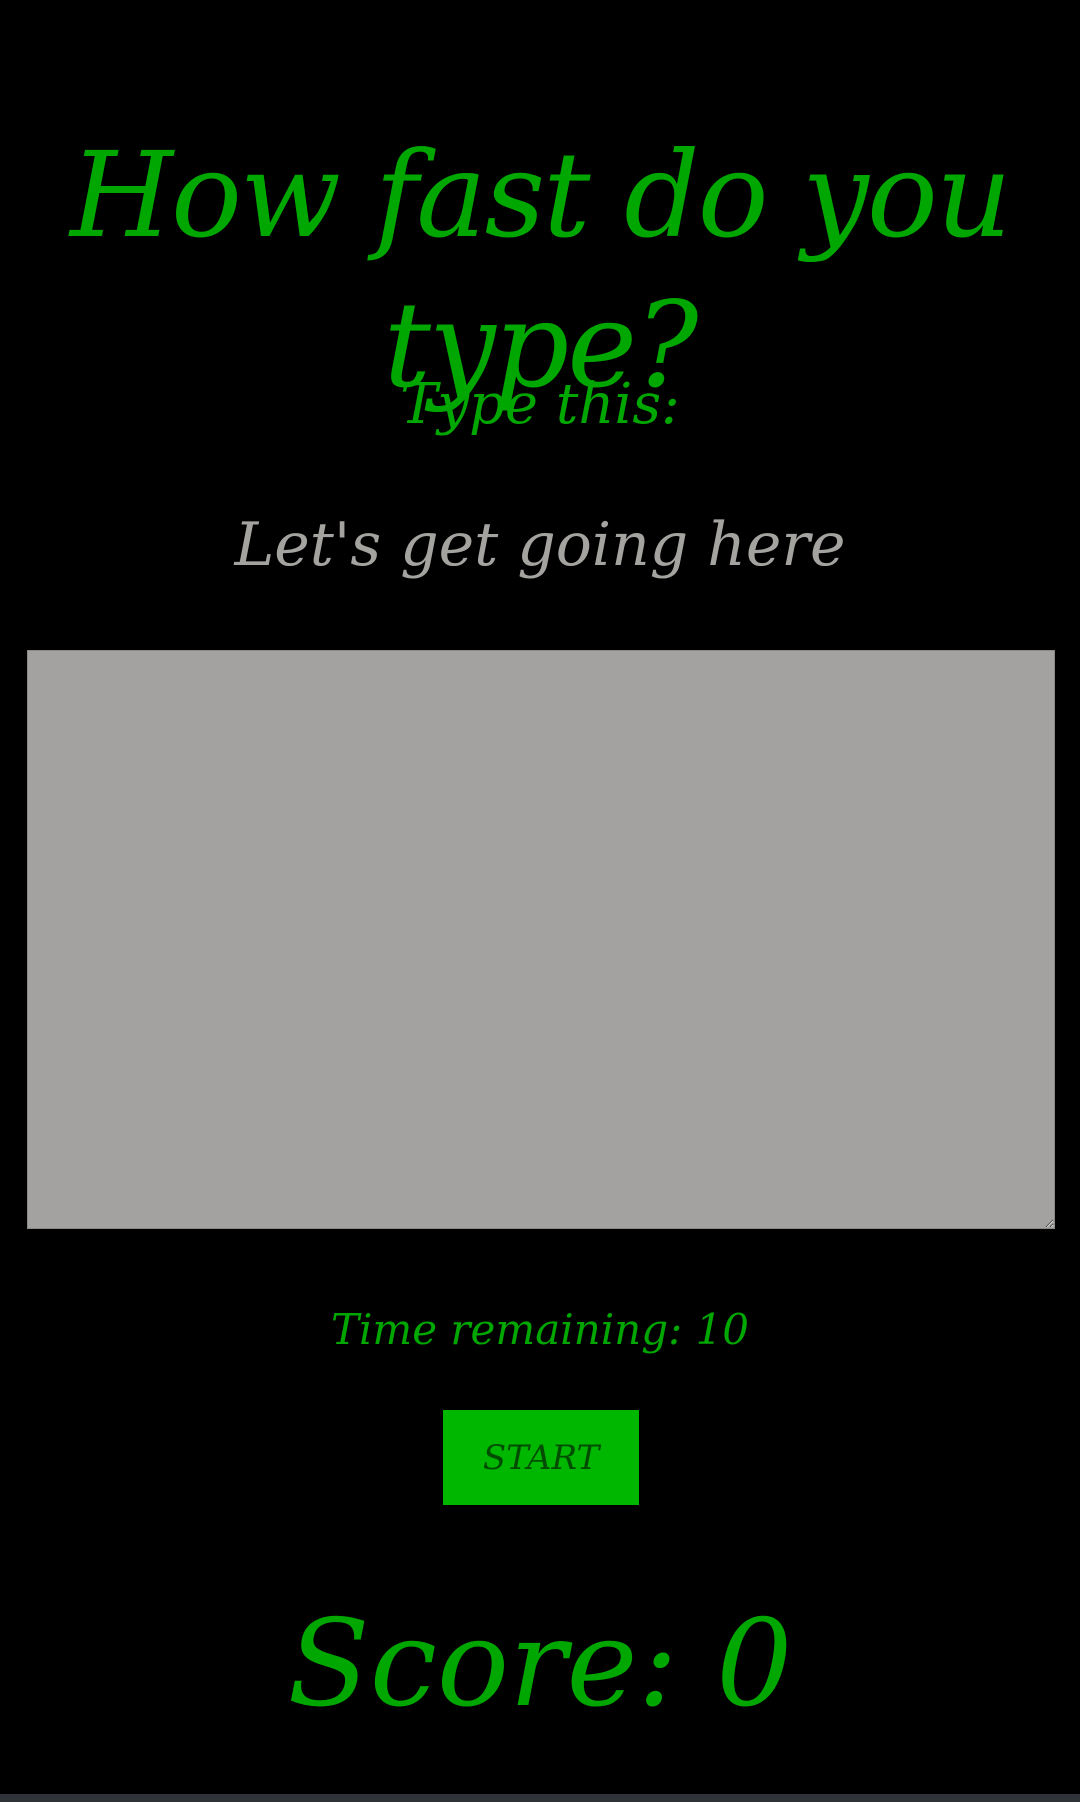 This screenshot has height=1802, width=1080. I want to click on score-display: Score: 0, so click(540, 1664).